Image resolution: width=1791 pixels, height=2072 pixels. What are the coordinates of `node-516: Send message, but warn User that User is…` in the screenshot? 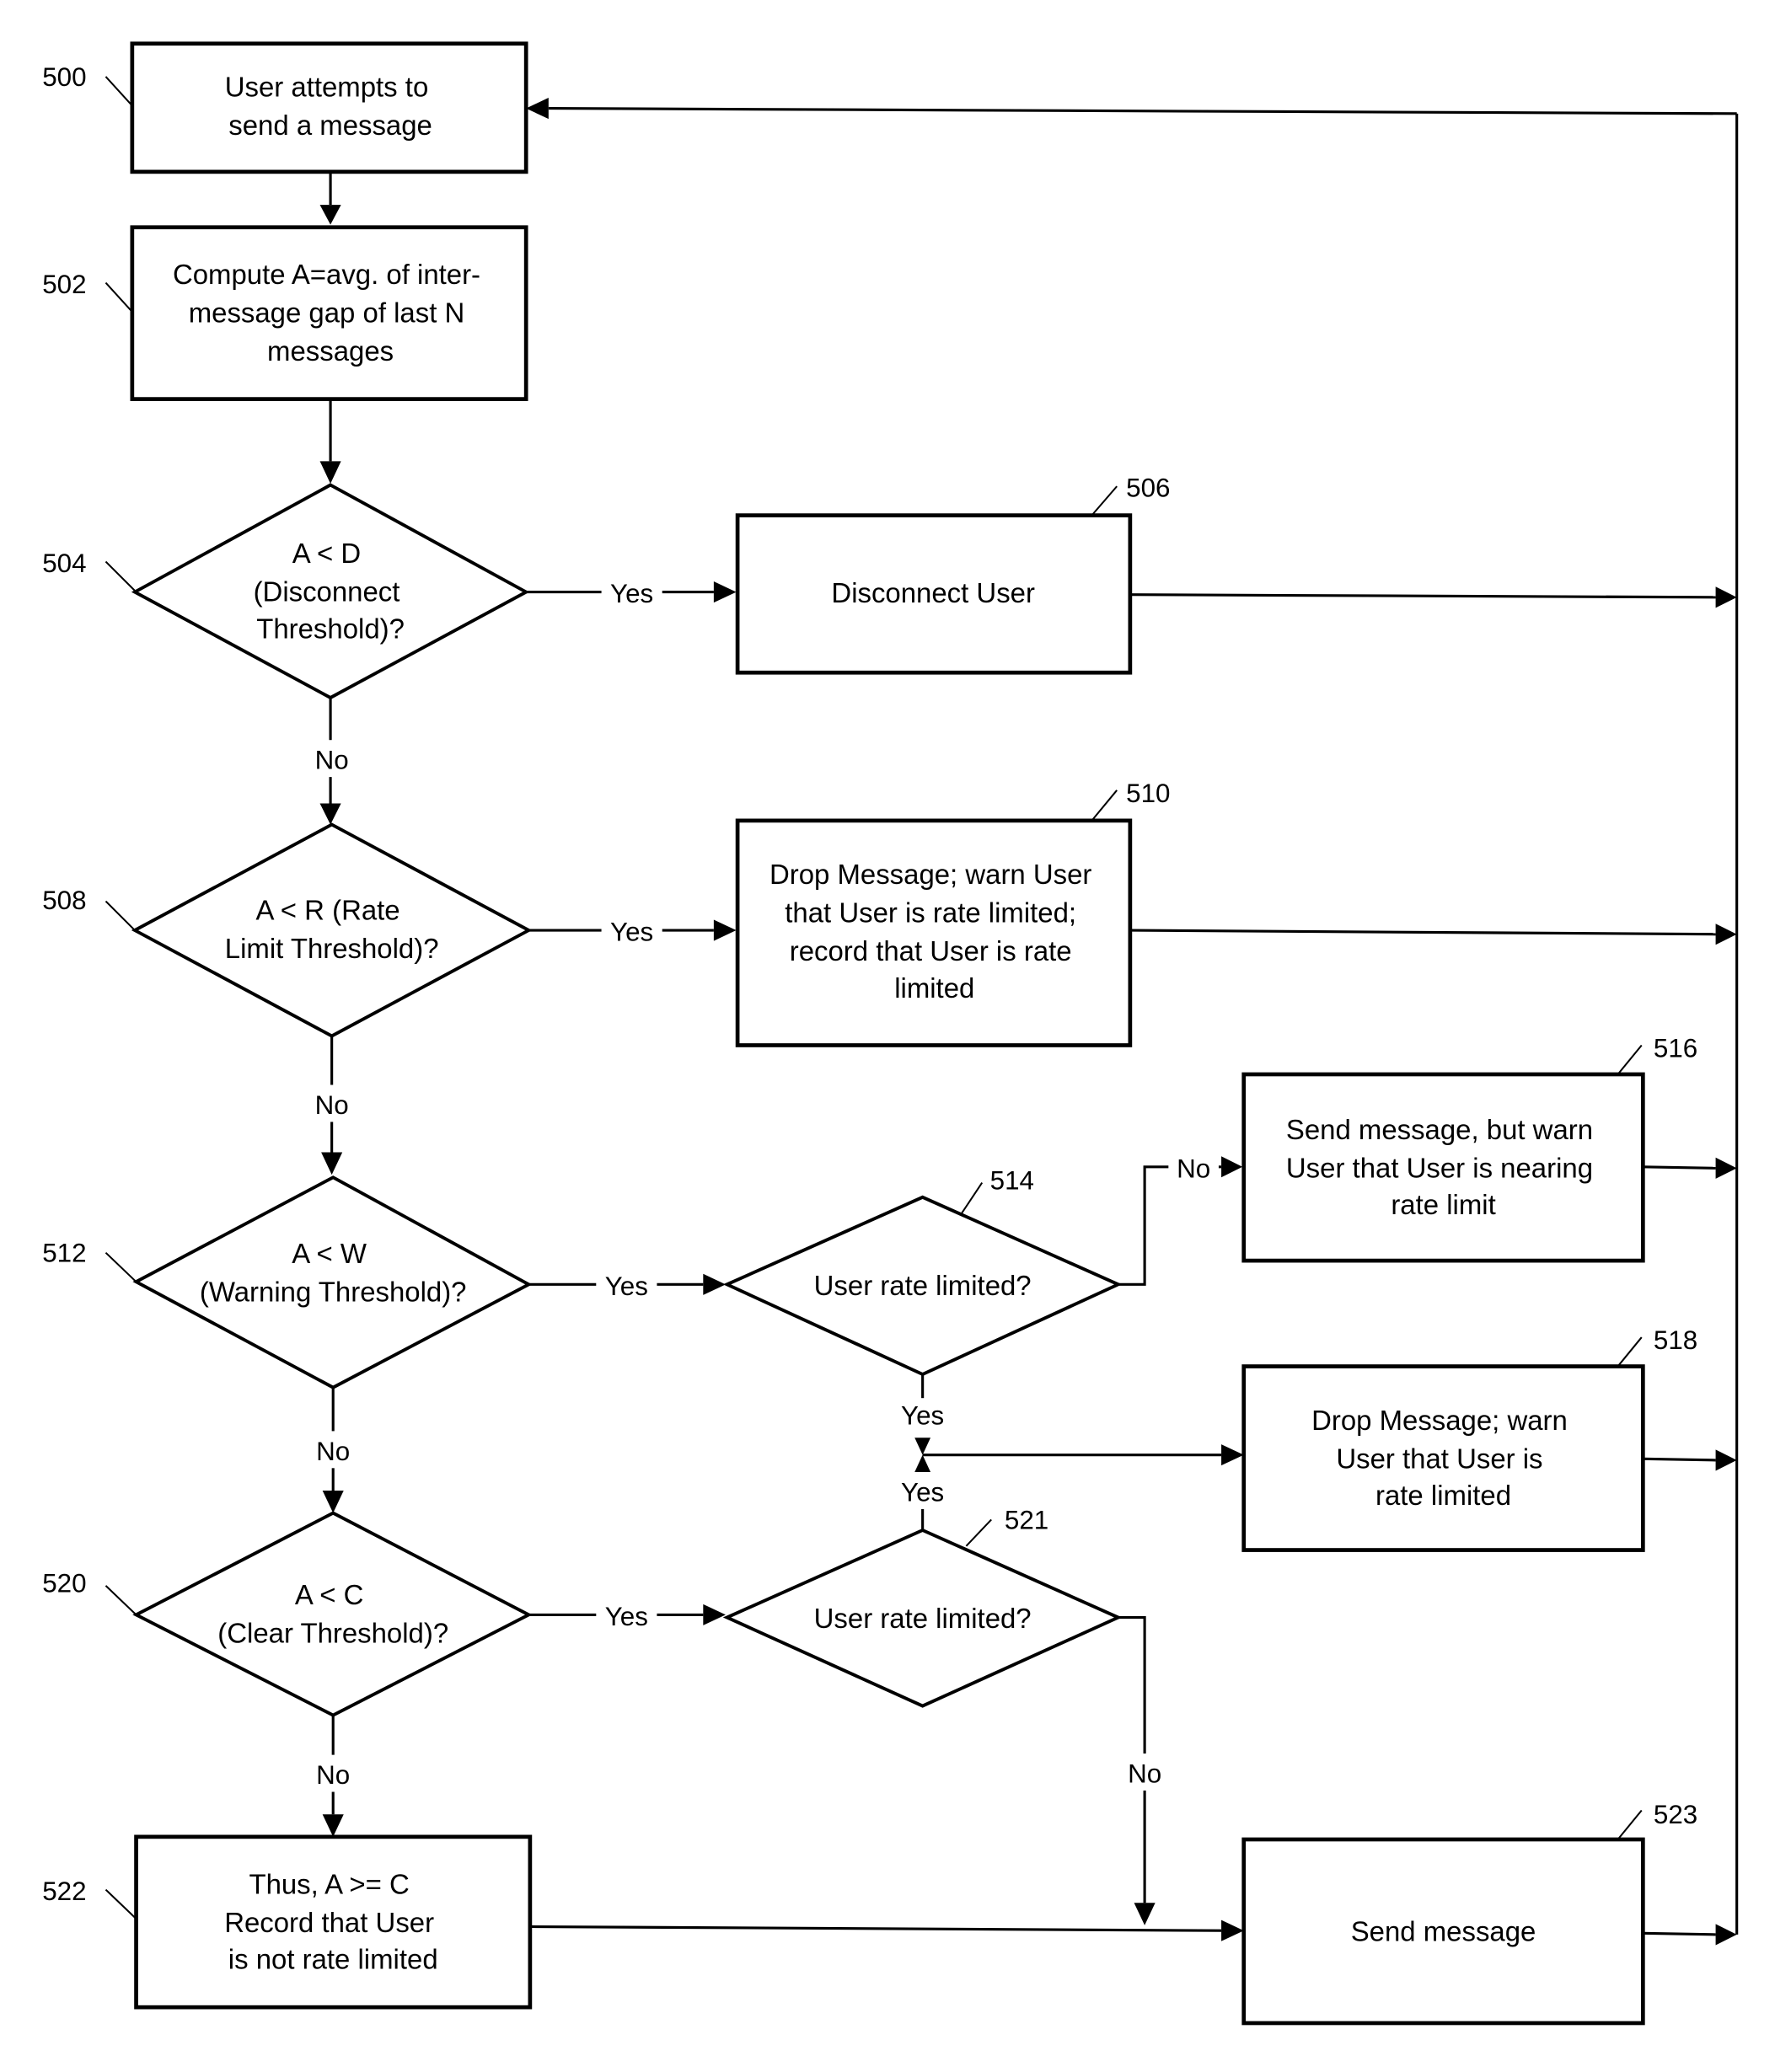 It's located at (1469, 1148).